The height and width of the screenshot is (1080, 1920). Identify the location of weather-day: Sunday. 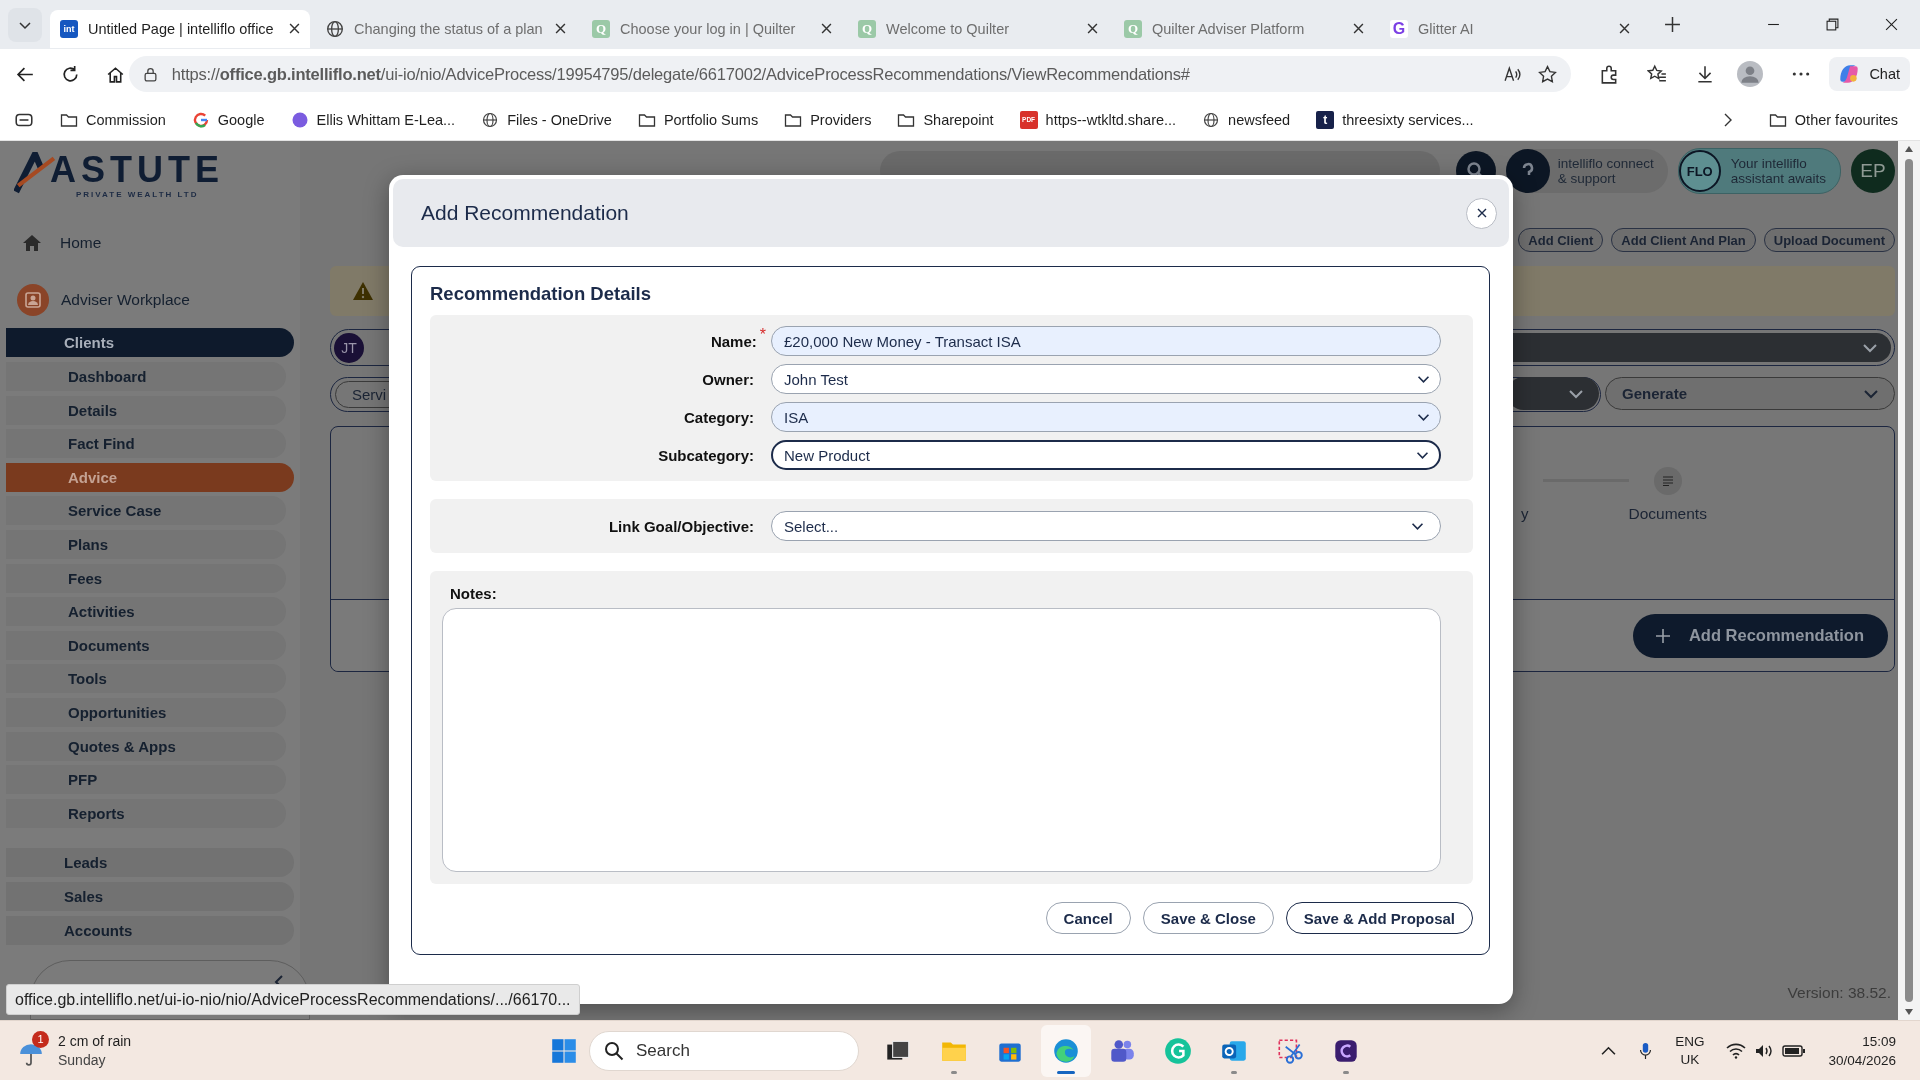
(95, 1060).